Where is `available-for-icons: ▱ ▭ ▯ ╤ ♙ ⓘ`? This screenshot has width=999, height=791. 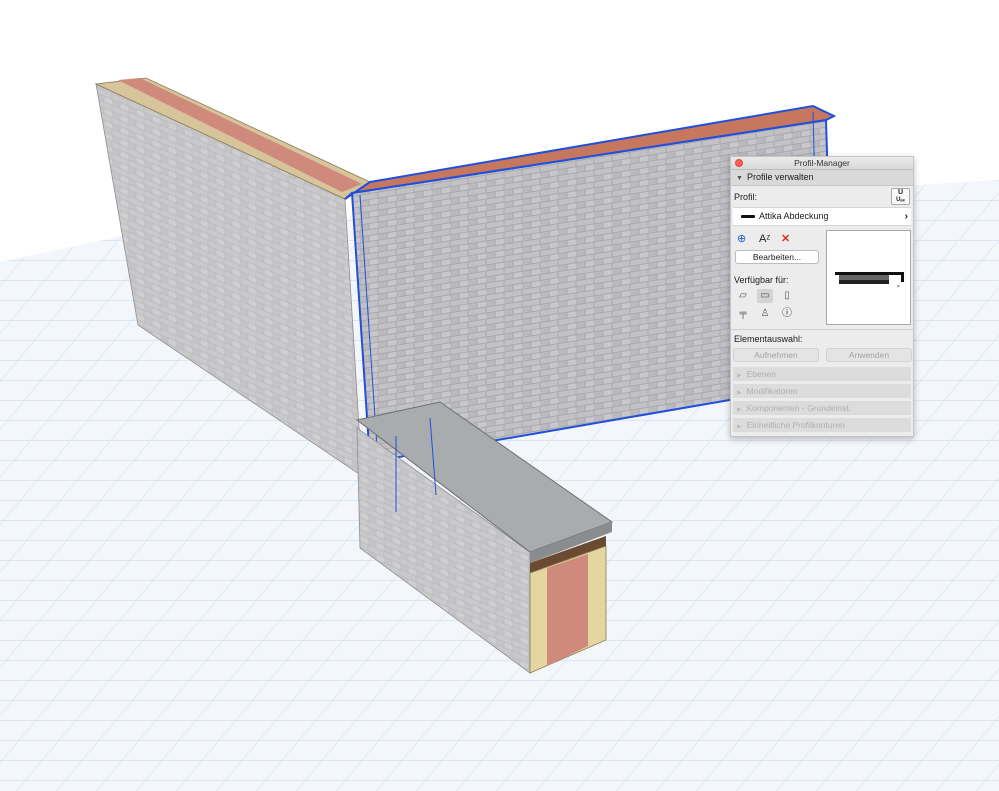
available-for-icons: ▱ ▭ ▯ ╤ ♙ ⓘ is located at coordinates (765, 307).